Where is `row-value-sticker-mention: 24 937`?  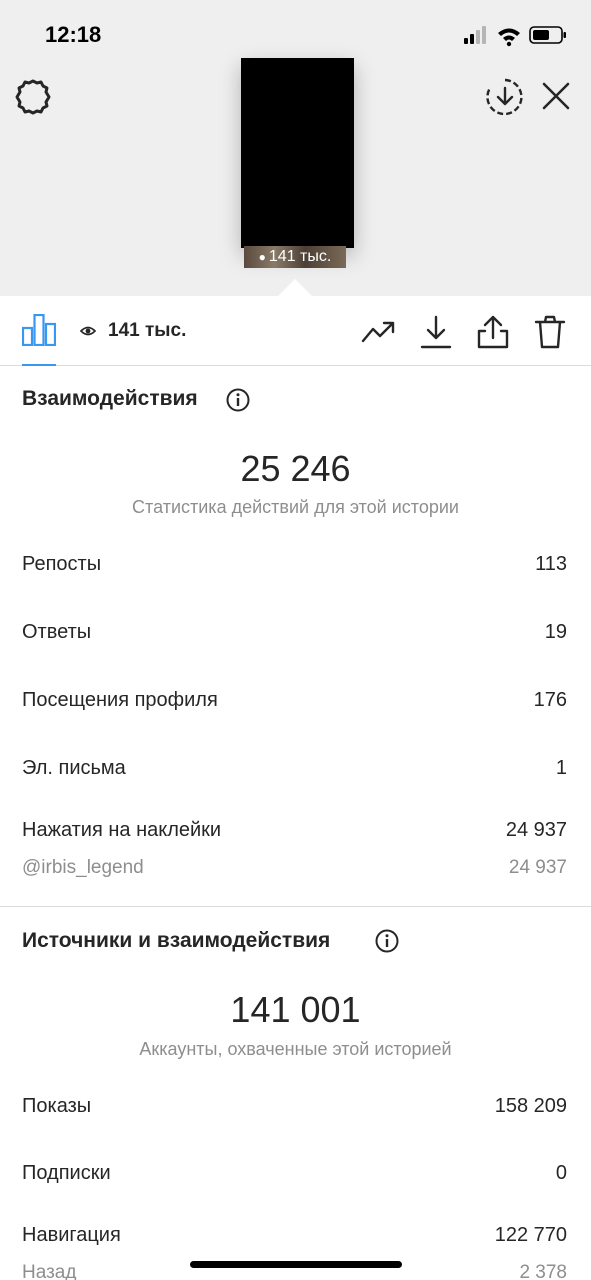 row-value-sticker-mention: 24 937 is located at coordinates (537, 867).